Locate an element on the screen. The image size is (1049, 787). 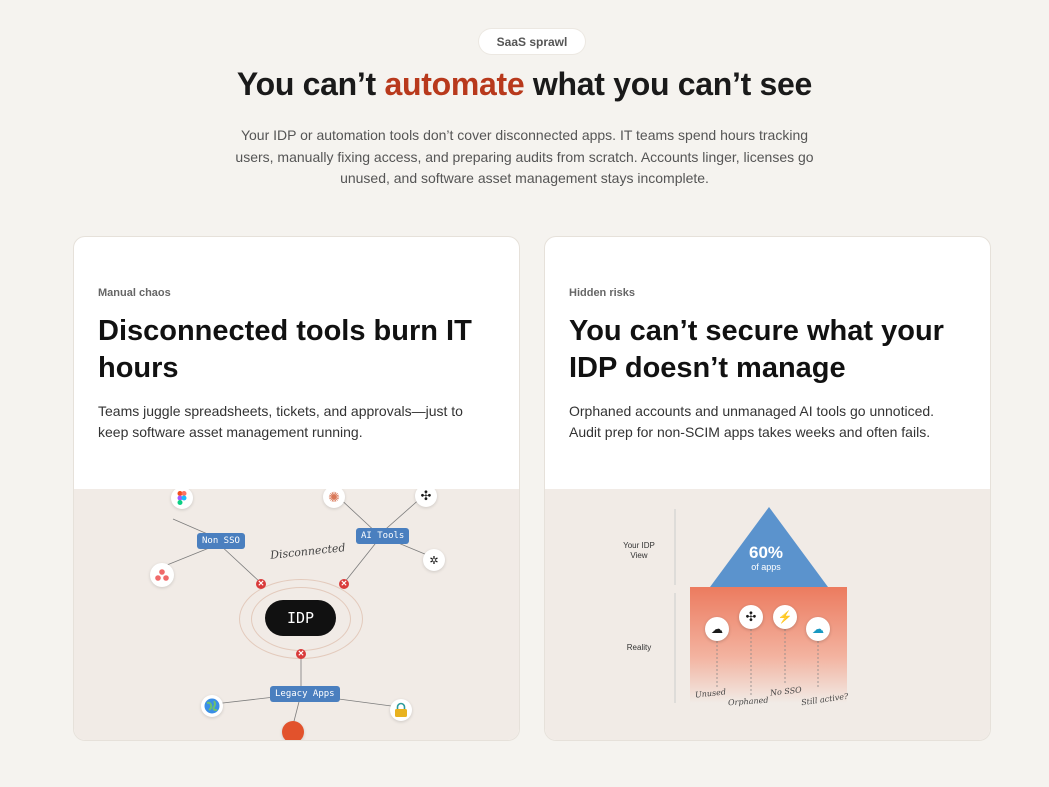
headline-post: what you can’t see is located at coordinates (668, 84).